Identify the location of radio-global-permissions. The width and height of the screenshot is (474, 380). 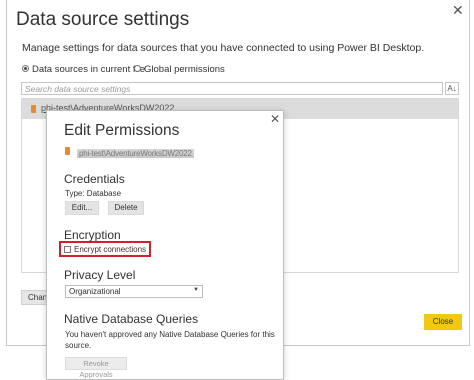
(137, 68).